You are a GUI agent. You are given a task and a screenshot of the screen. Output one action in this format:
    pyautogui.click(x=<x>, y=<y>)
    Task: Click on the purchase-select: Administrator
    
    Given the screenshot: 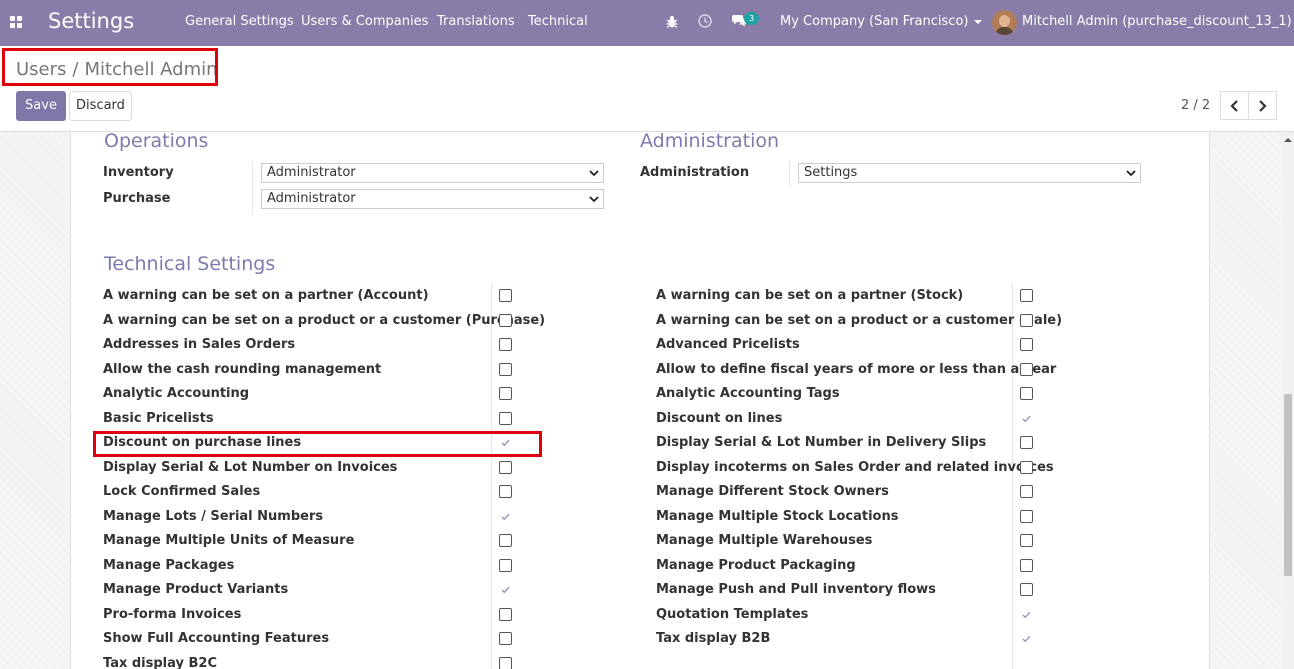 What is the action you would take?
    pyautogui.click(x=432, y=199)
    